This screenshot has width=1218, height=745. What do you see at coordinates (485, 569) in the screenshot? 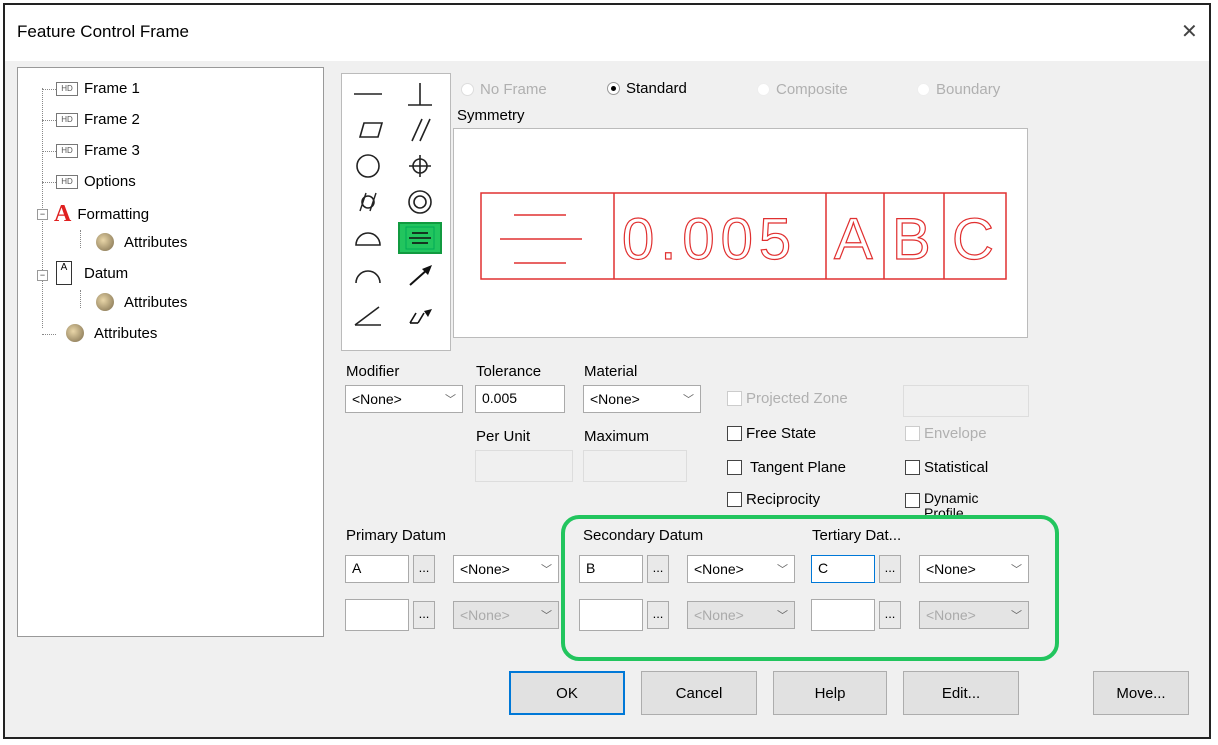
I see `combo-value: <None>` at bounding box center [485, 569].